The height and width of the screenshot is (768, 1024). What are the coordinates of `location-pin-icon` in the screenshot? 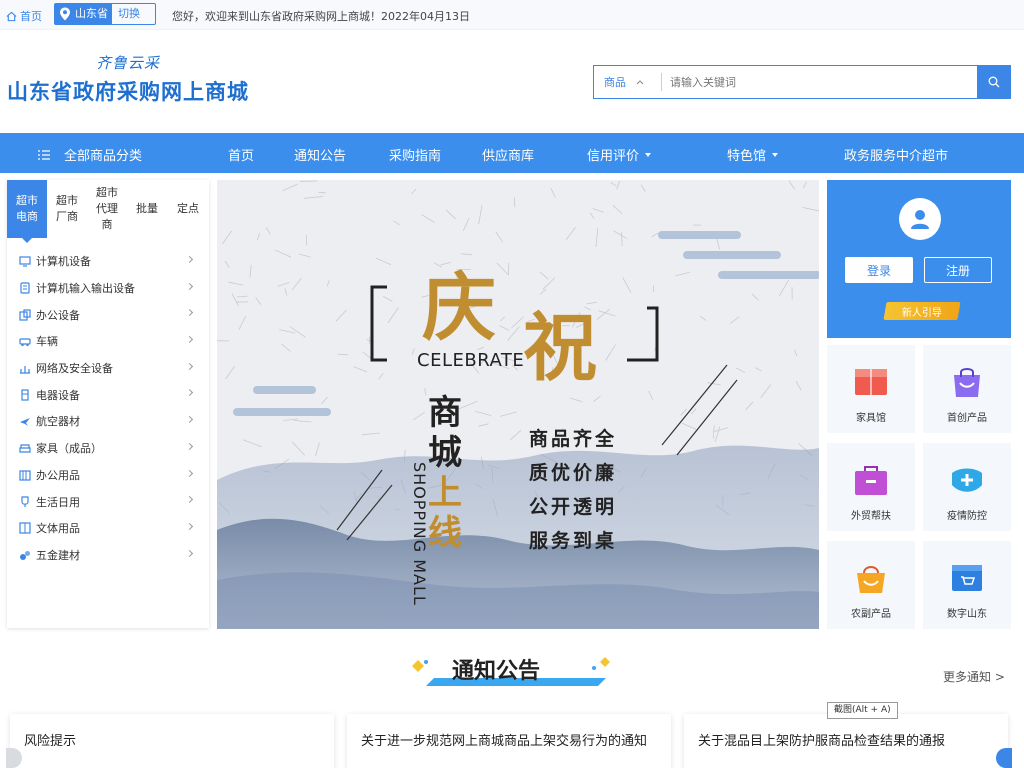 It's located at (65, 14).